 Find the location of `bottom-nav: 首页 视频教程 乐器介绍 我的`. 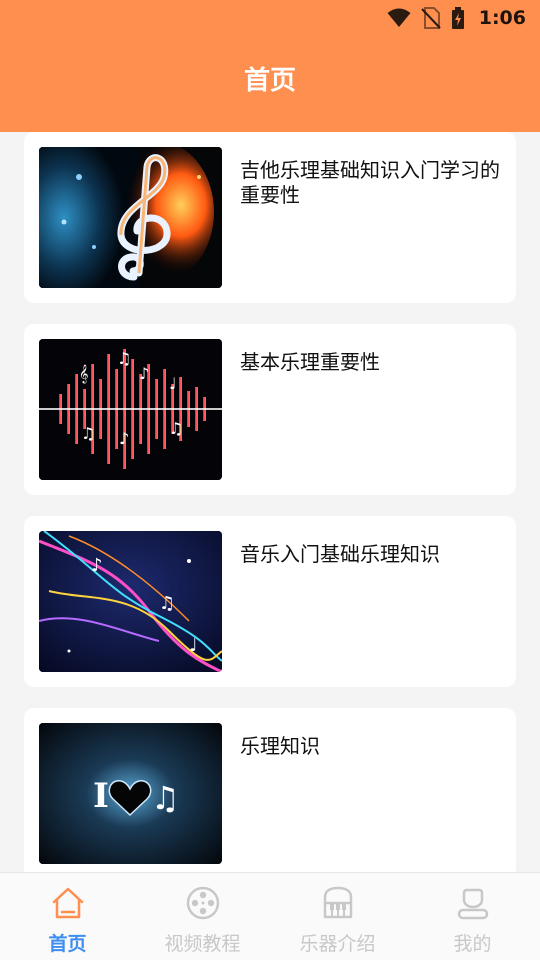

bottom-nav: 首页 视频教程 乐器介绍 我的 is located at coordinates (270, 916).